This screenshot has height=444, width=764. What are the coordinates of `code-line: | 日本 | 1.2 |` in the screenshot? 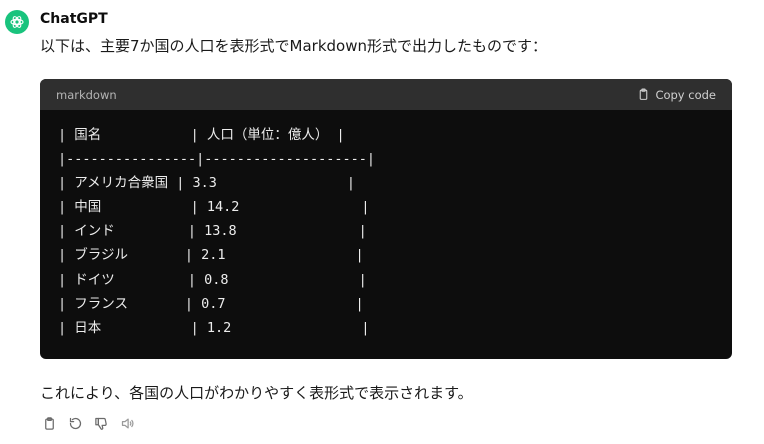 It's located at (214, 327).